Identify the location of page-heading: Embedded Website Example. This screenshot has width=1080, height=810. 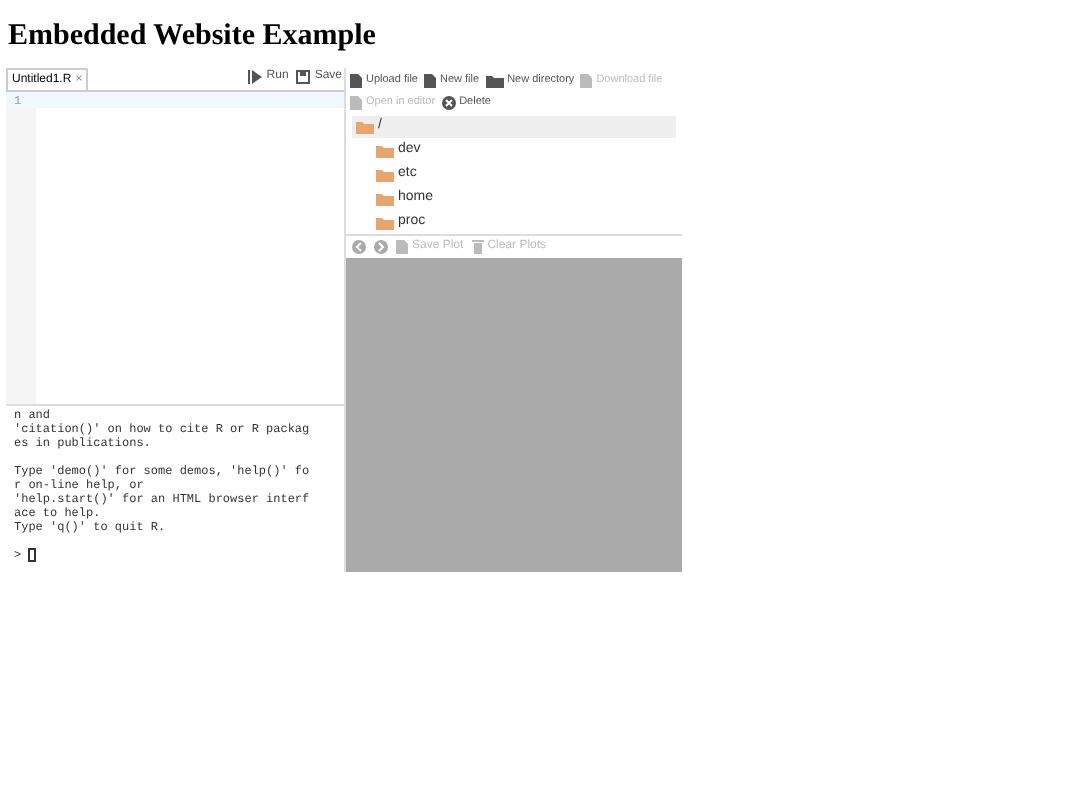
(192, 36).